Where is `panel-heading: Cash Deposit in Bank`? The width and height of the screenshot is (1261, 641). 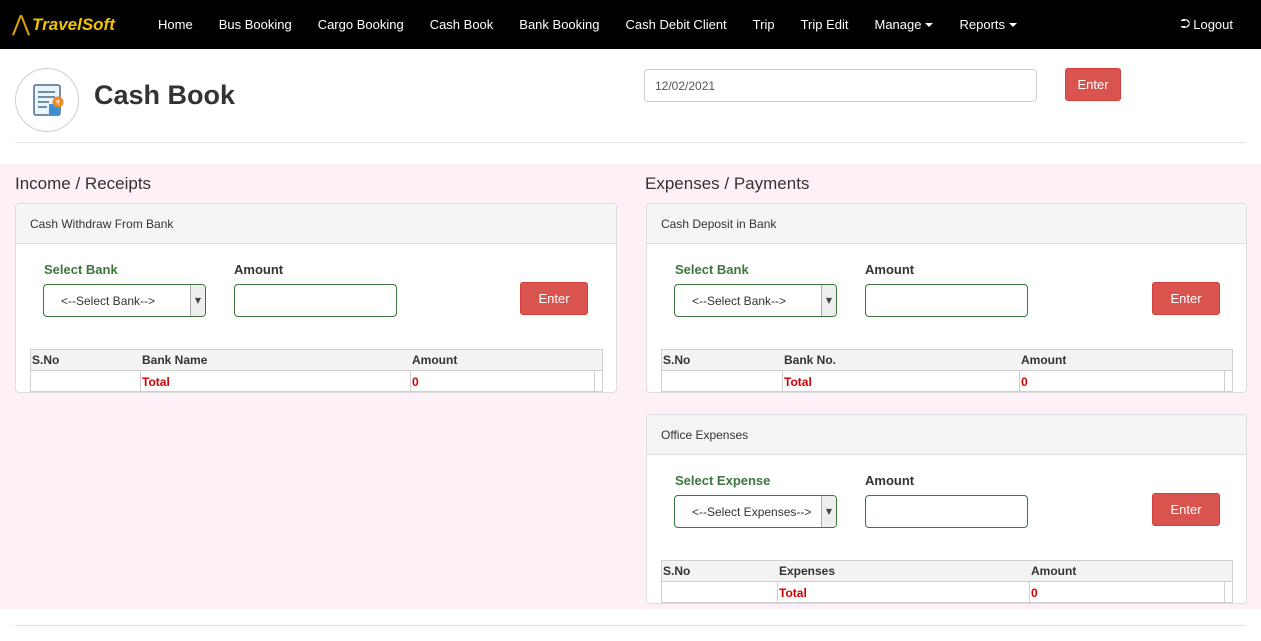
panel-heading: Cash Deposit in Bank is located at coordinates (946, 224).